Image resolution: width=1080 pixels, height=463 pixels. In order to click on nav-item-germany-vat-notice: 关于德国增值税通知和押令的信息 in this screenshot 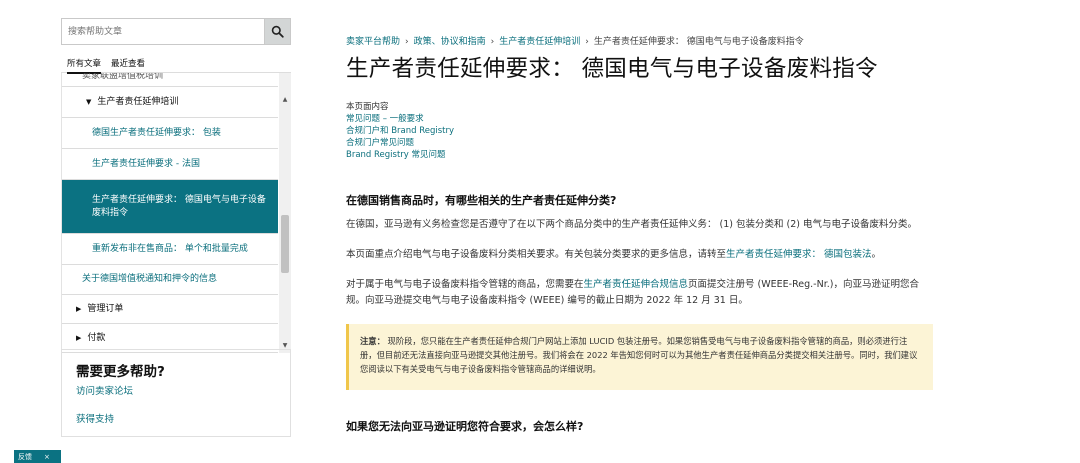, I will do `click(170, 280)`.